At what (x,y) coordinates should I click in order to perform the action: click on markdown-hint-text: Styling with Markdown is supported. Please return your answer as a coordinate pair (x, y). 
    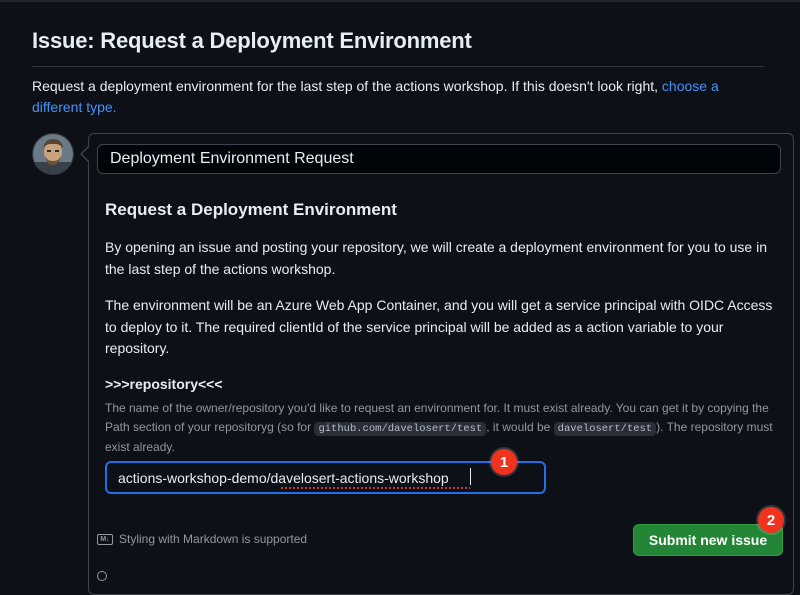
    Looking at the image, I should click on (213, 539).